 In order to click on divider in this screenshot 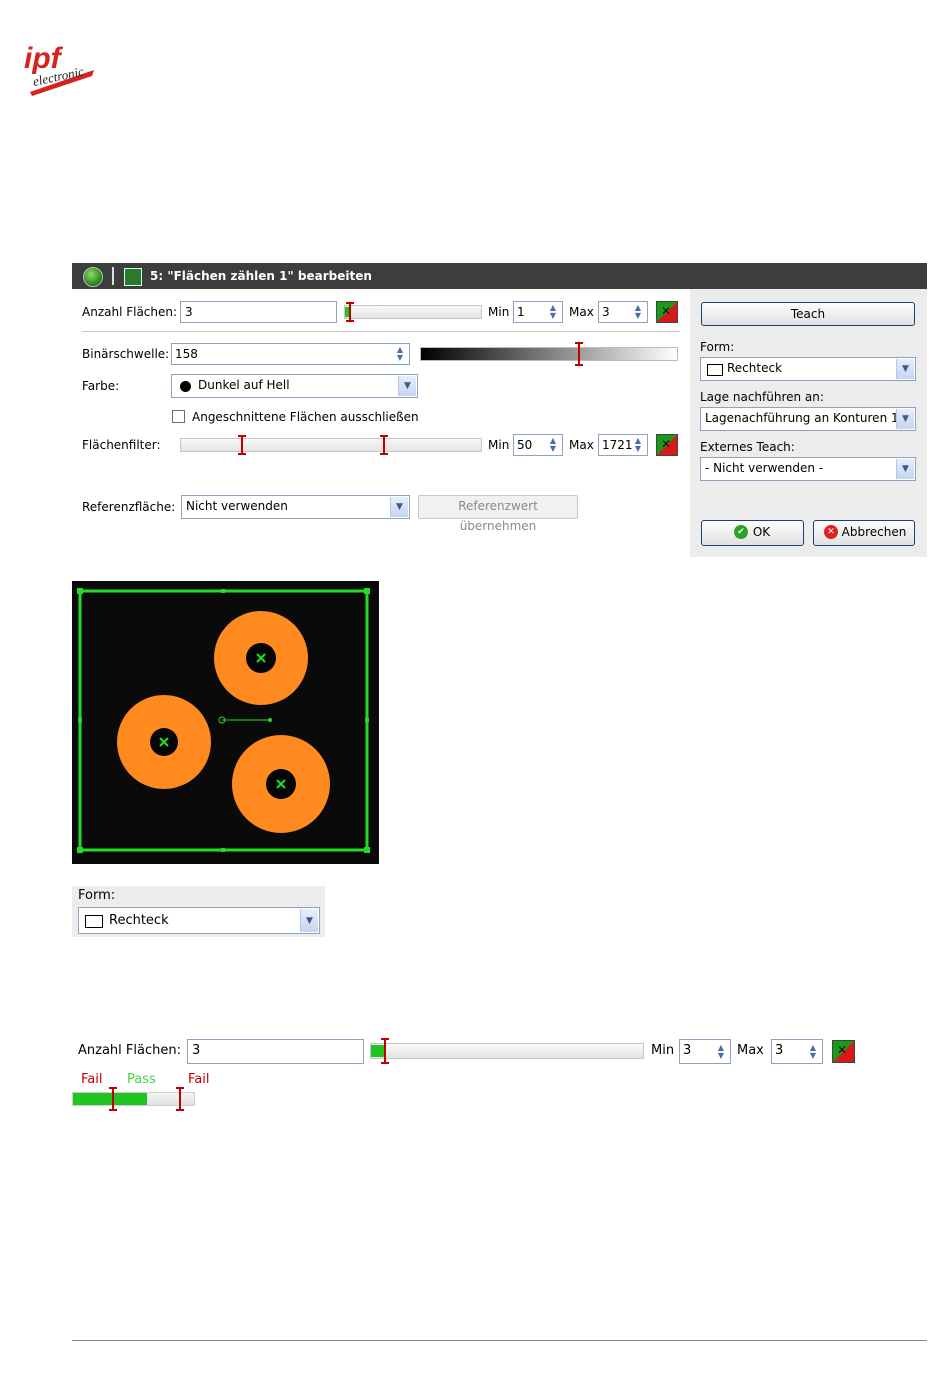, I will do `click(381, 331)`.